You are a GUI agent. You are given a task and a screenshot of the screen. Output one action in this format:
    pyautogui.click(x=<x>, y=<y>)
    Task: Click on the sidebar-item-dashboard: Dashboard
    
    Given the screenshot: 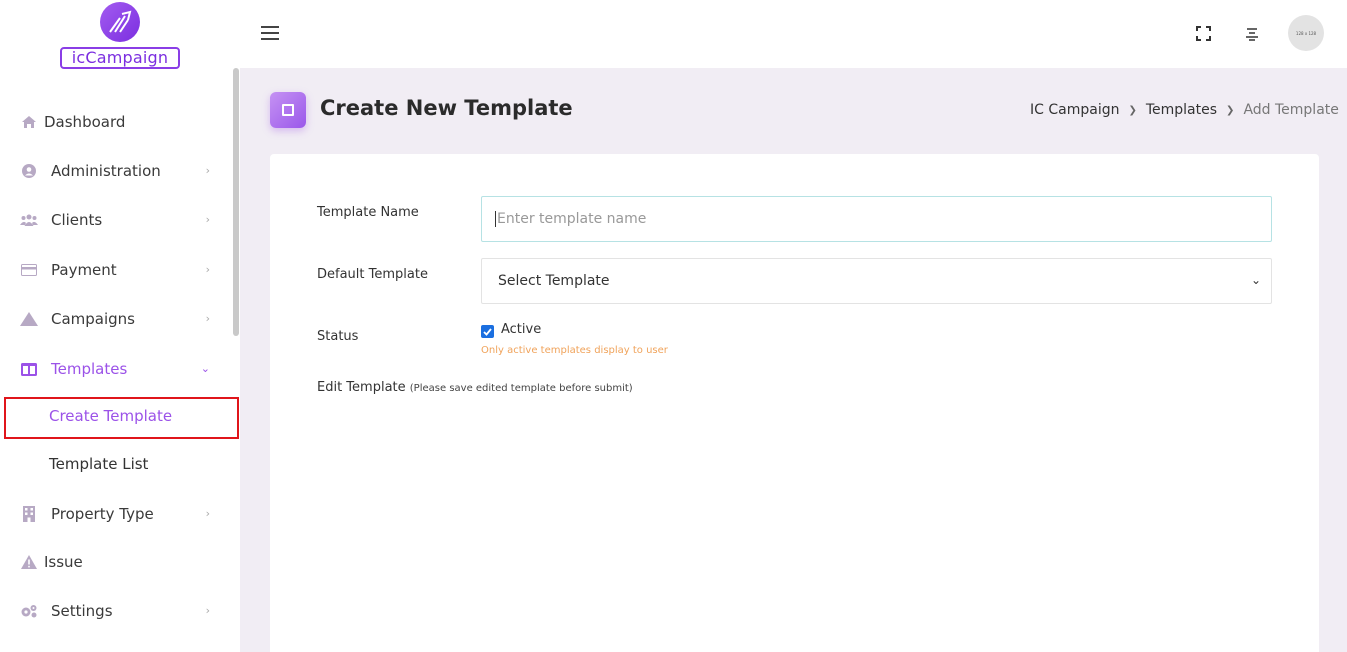 What is the action you would take?
    pyautogui.click(x=120, y=122)
    